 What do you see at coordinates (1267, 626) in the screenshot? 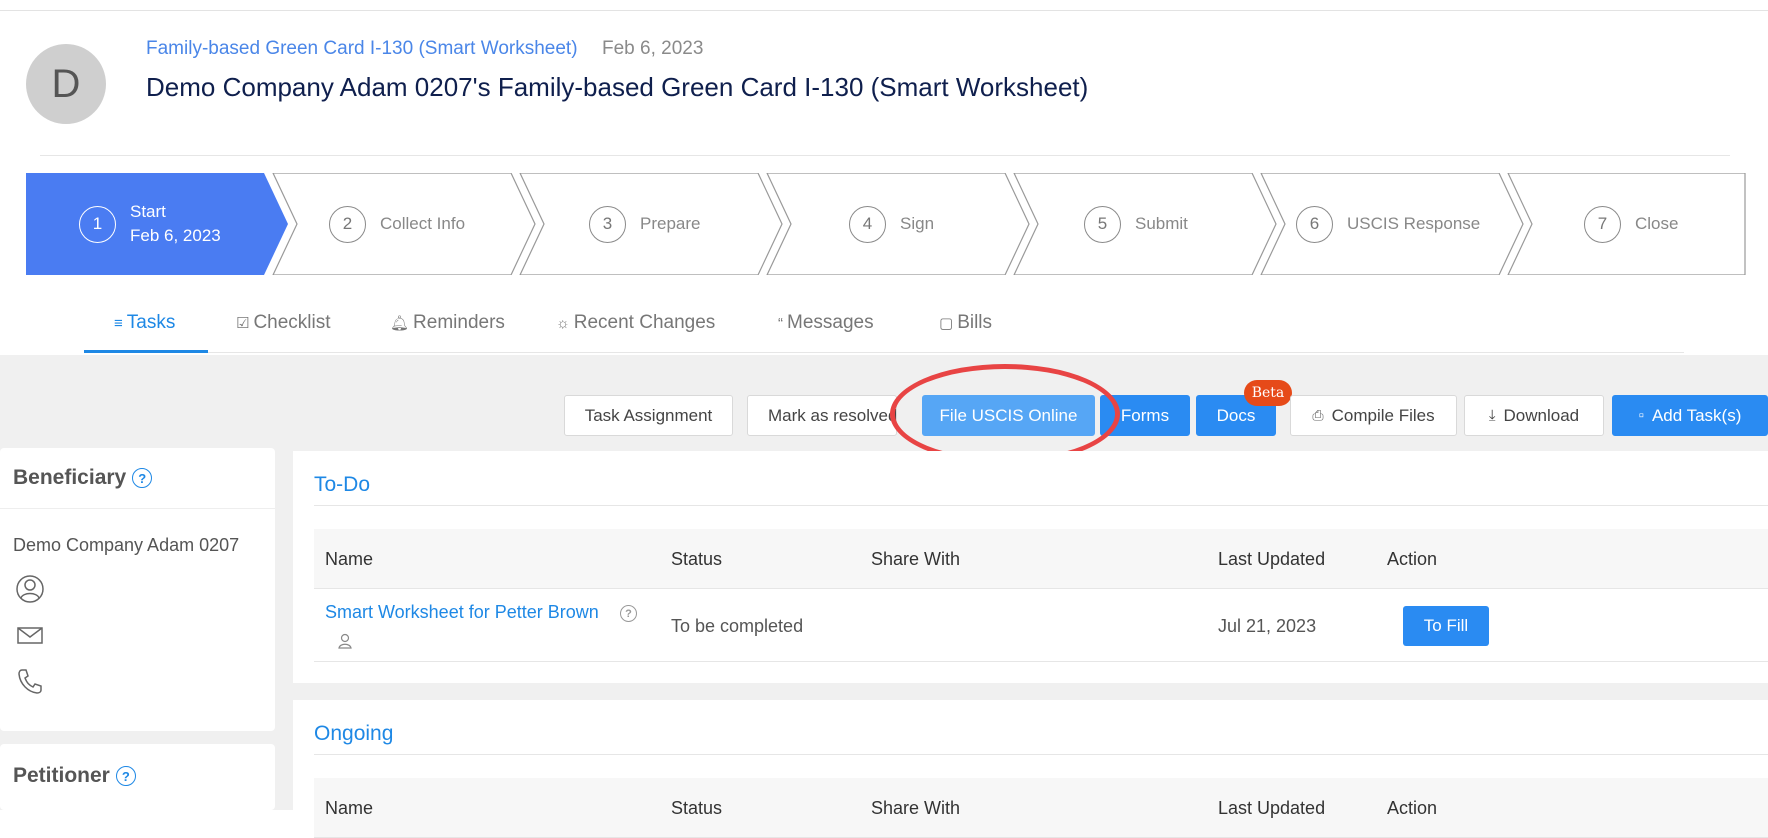
I see `task-last-updated: Jul 21, 2023` at bounding box center [1267, 626].